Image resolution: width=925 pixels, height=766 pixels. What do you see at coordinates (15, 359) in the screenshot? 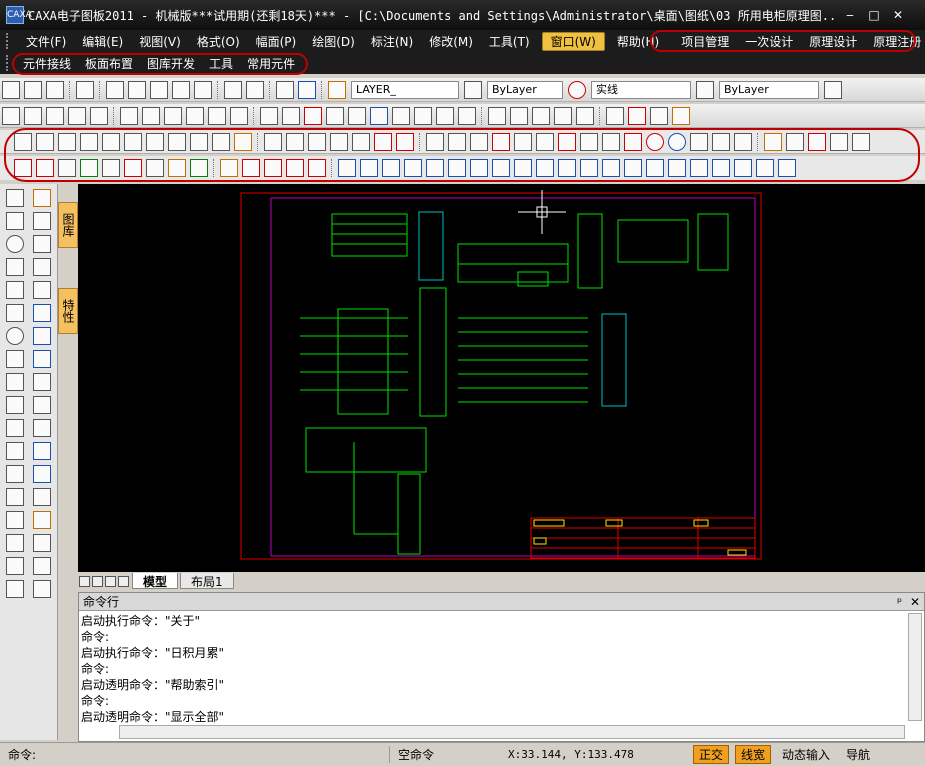
I see `rect-icon` at bounding box center [15, 359].